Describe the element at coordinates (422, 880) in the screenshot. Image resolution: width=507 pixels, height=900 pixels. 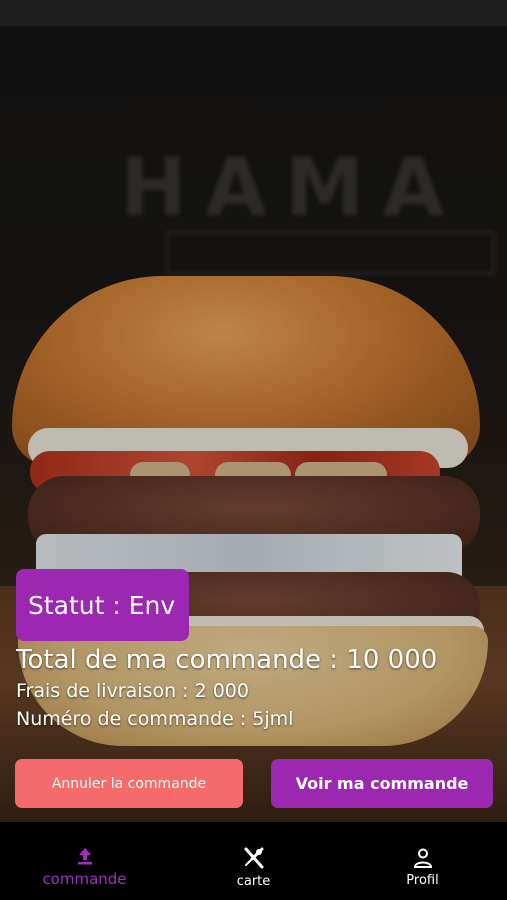
I see `nav-label: Profil` at that location.